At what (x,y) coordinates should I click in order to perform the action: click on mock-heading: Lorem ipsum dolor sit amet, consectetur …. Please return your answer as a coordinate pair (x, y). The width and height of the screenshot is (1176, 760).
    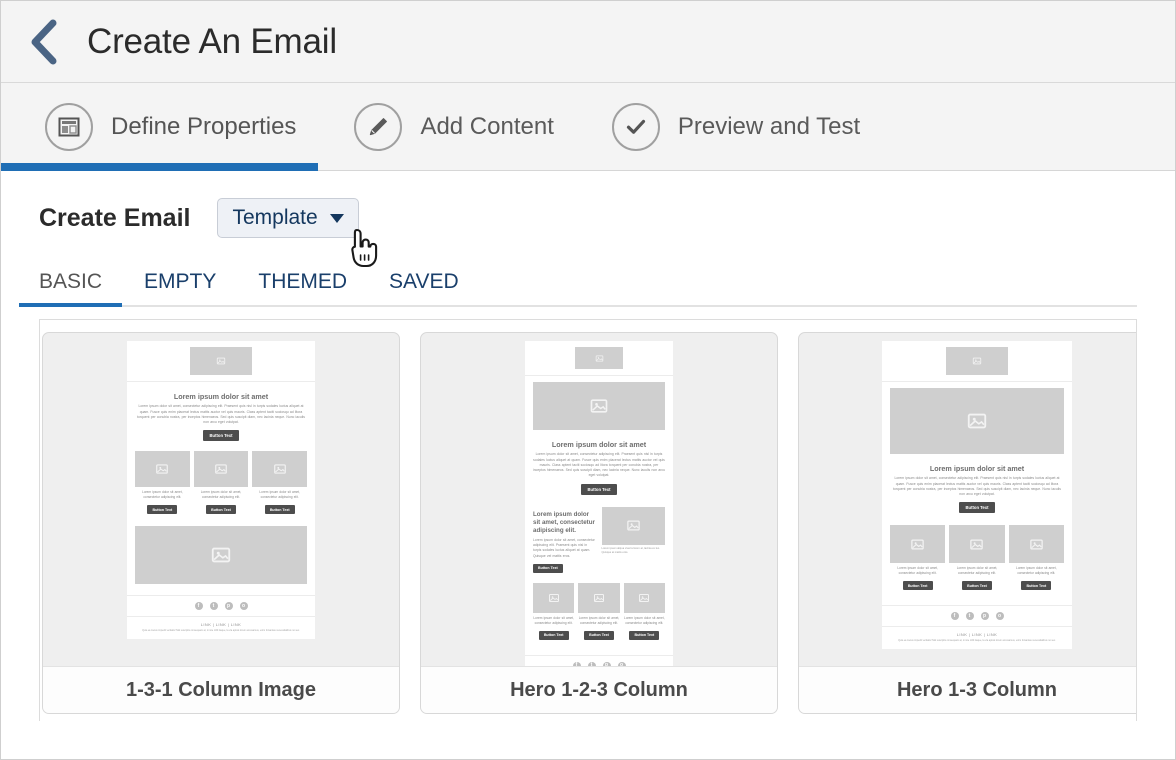
    Looking at the image, I should click on (564, 522).